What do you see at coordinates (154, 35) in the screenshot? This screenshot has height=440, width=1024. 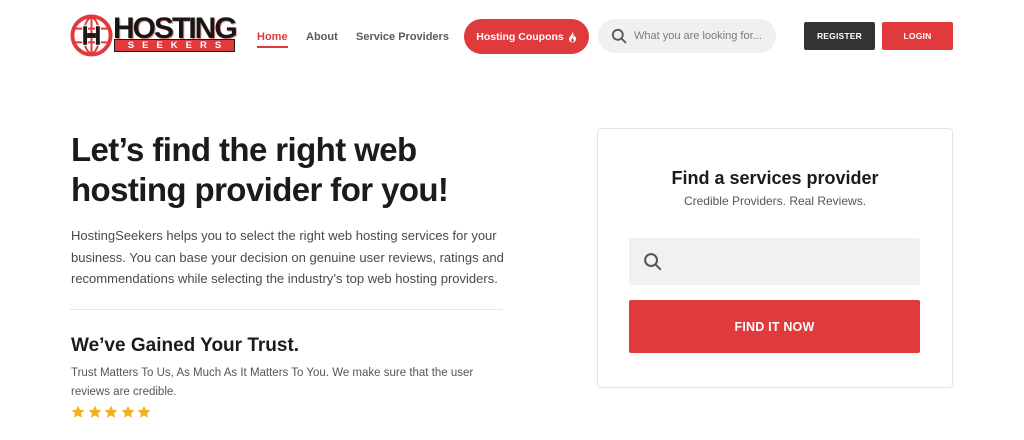 I see `site-logo: HOSTING SEEKERS` at bounding box center [154, 35].